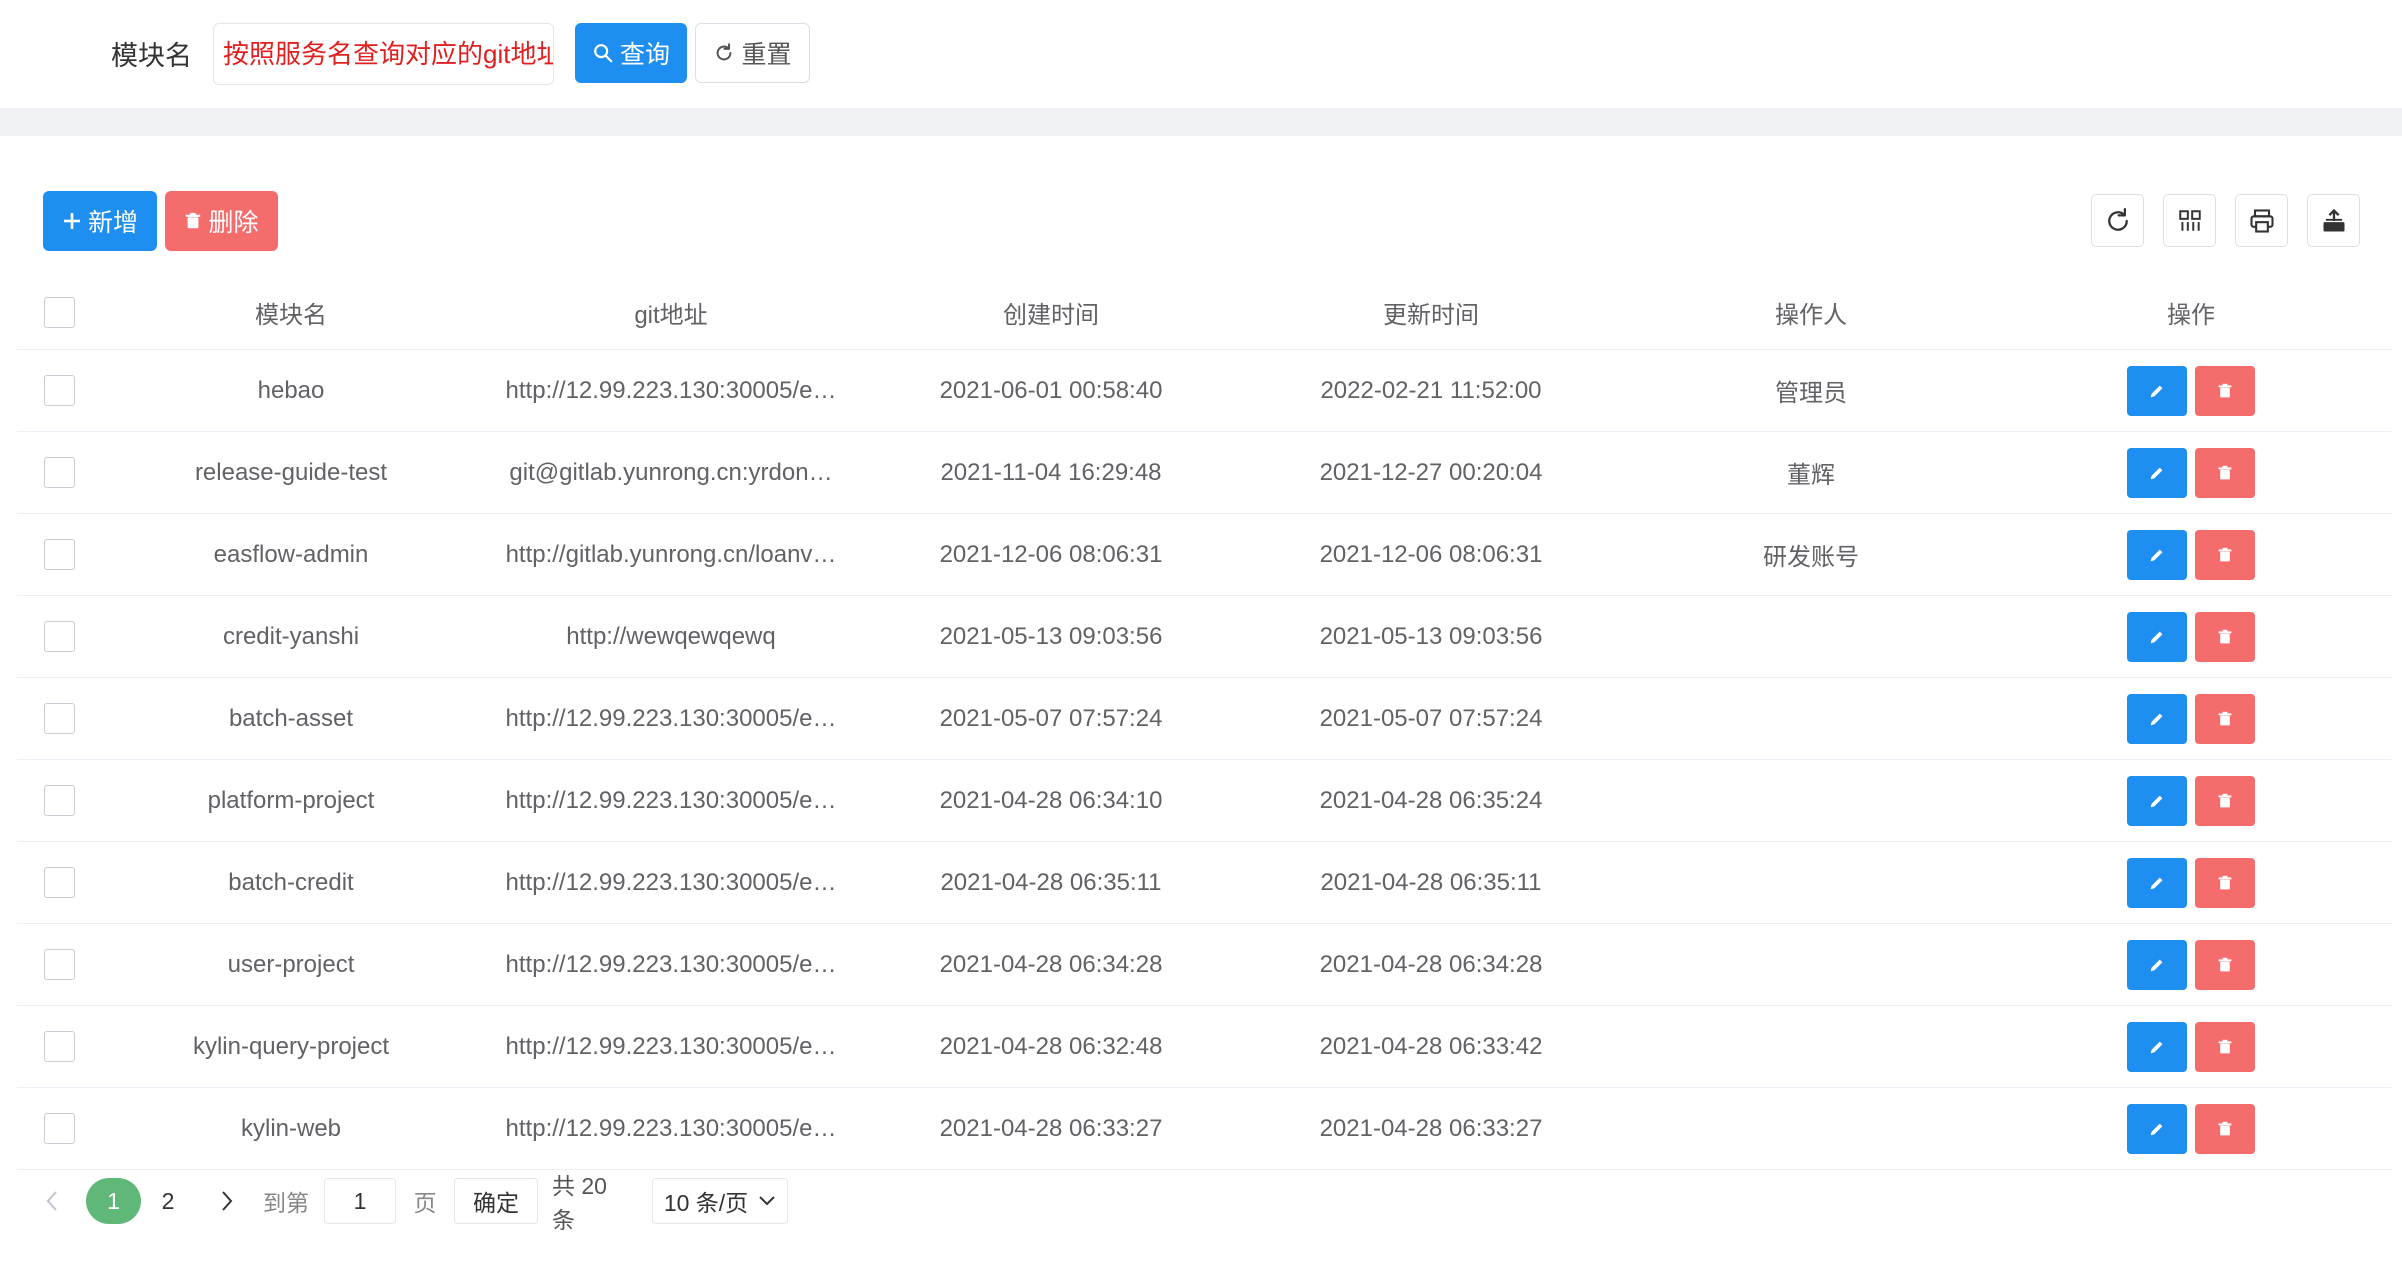 The width and height of the screenshot is (2402, 1270). I want to click on page-size-select: 10 条/页, so click(720, 1201).